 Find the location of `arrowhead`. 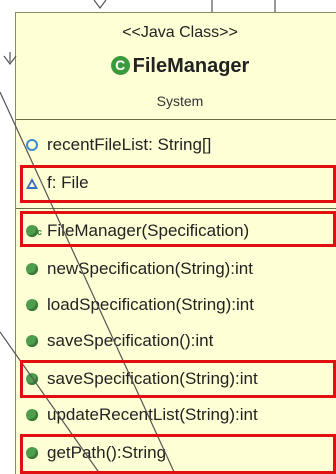

arrowhead is located at coordinates (100, 4).